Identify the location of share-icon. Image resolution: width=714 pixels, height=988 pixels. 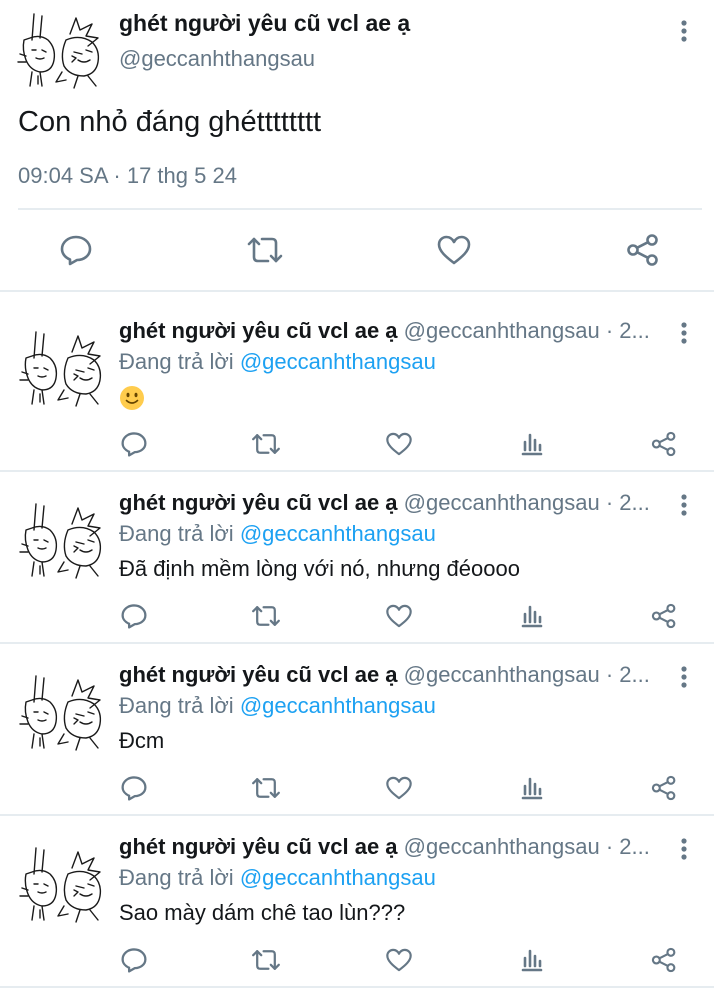
(663, 616).